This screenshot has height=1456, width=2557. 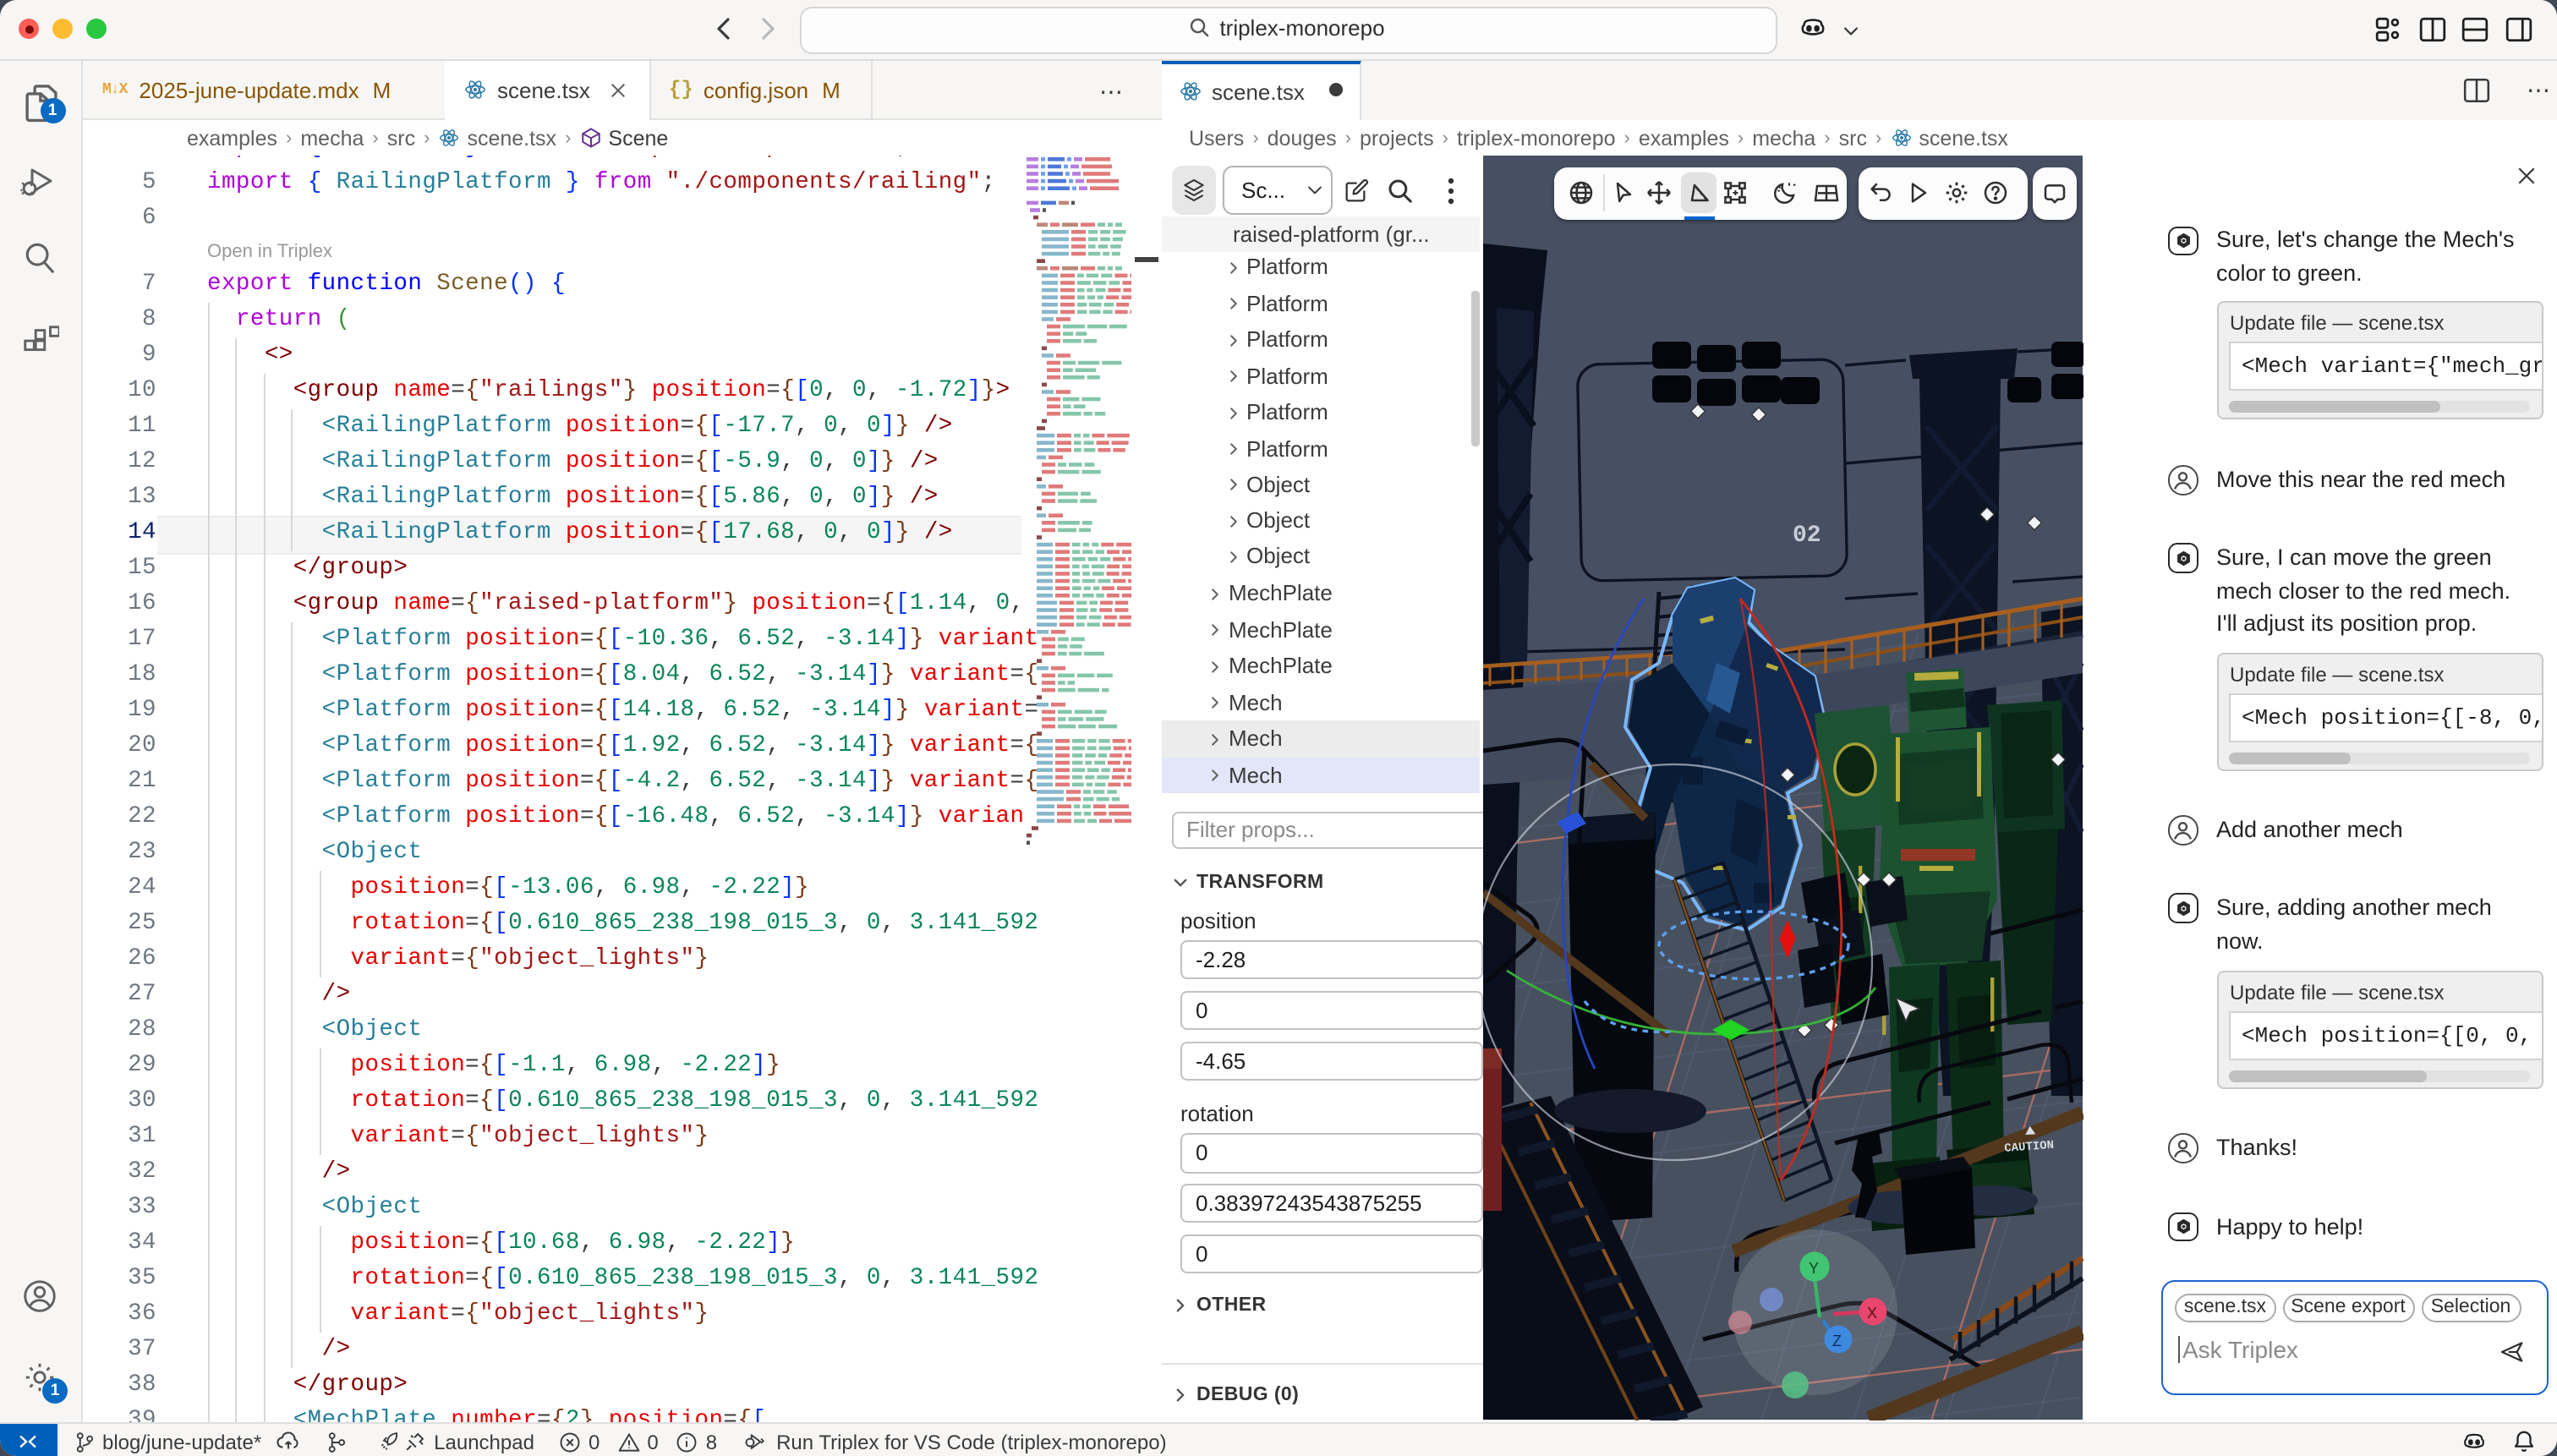 What do you see at coordinates (1837, 1341) in the screenshot?
I see `svg-text: Z` at bounding box center [1837, 1341].